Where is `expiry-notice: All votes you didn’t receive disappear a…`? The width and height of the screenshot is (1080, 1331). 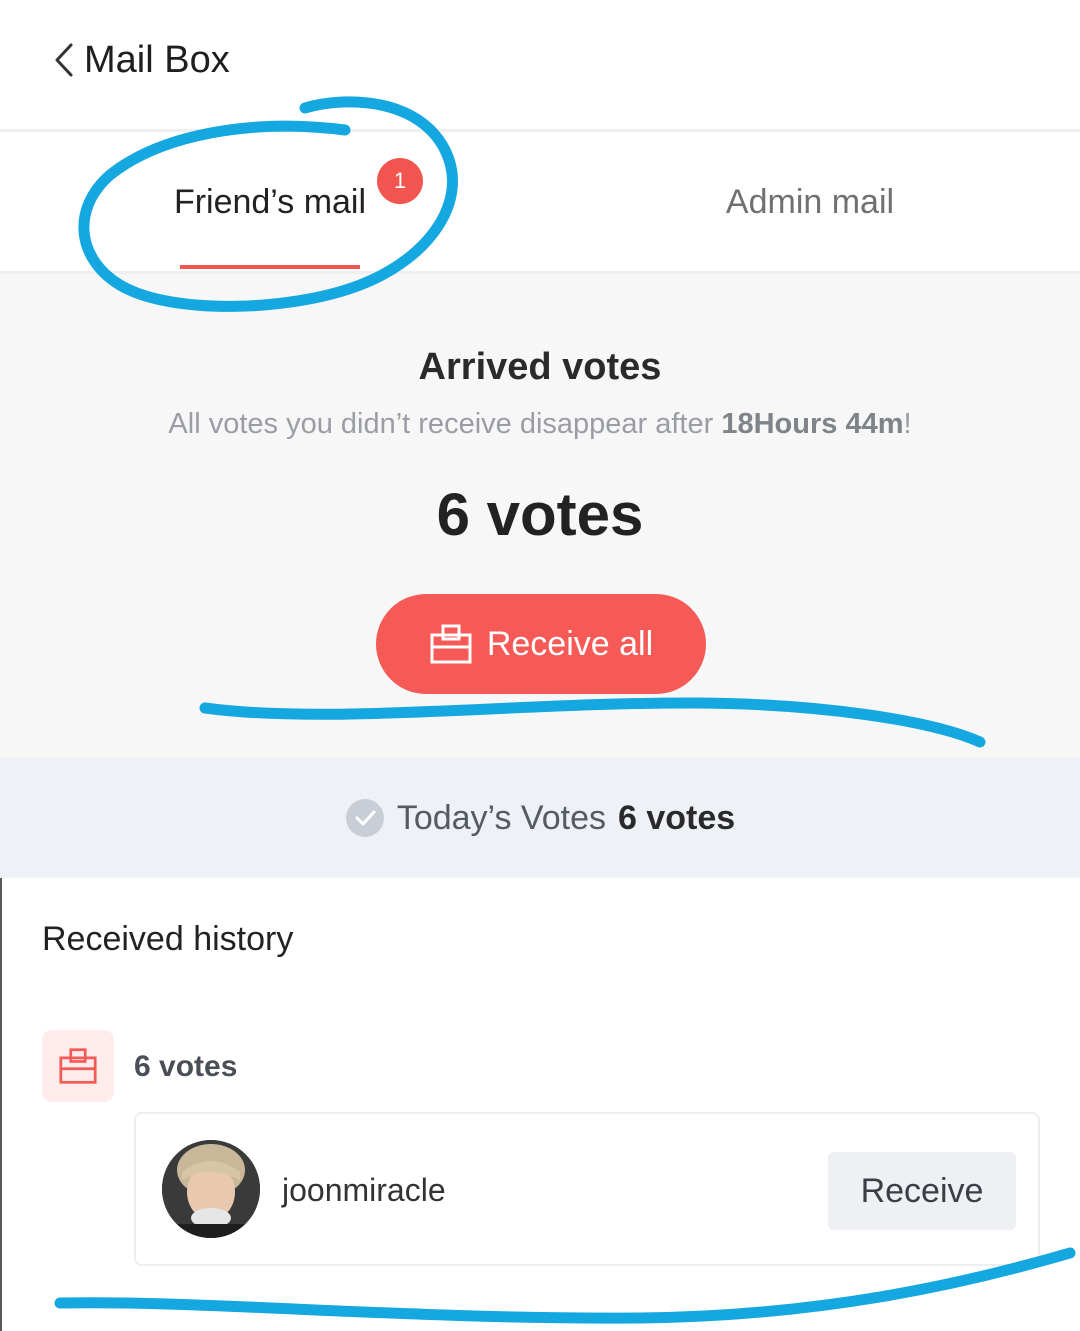 expiry-notice: All votes you didn’t receive disappear a… is located at coordinates (540, 424).